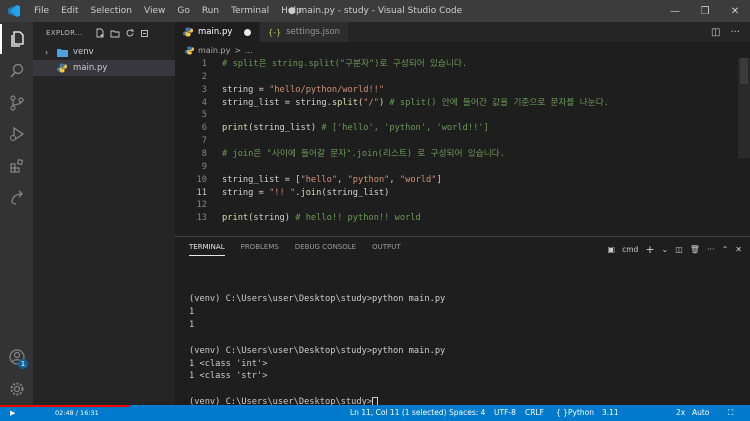 The height and width of the screenshot is (421, 750). Describe the element at coordinates (321, 218) in the screenshot. I see `code-line-13: print(string) # hello!! python!! world` at that location.